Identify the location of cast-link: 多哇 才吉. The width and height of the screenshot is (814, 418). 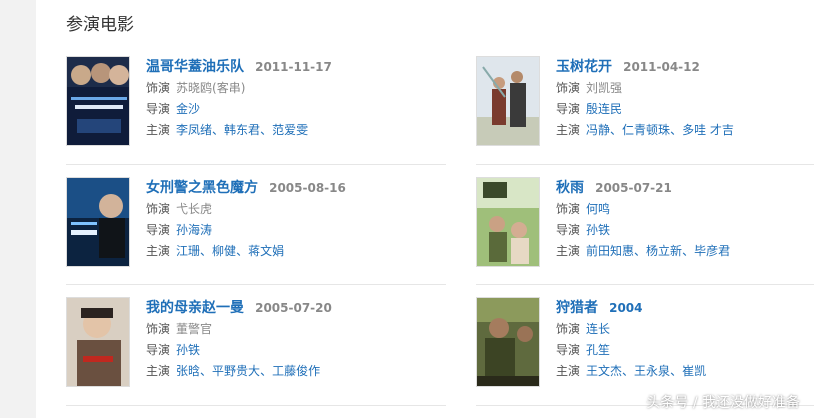
(708, 130).